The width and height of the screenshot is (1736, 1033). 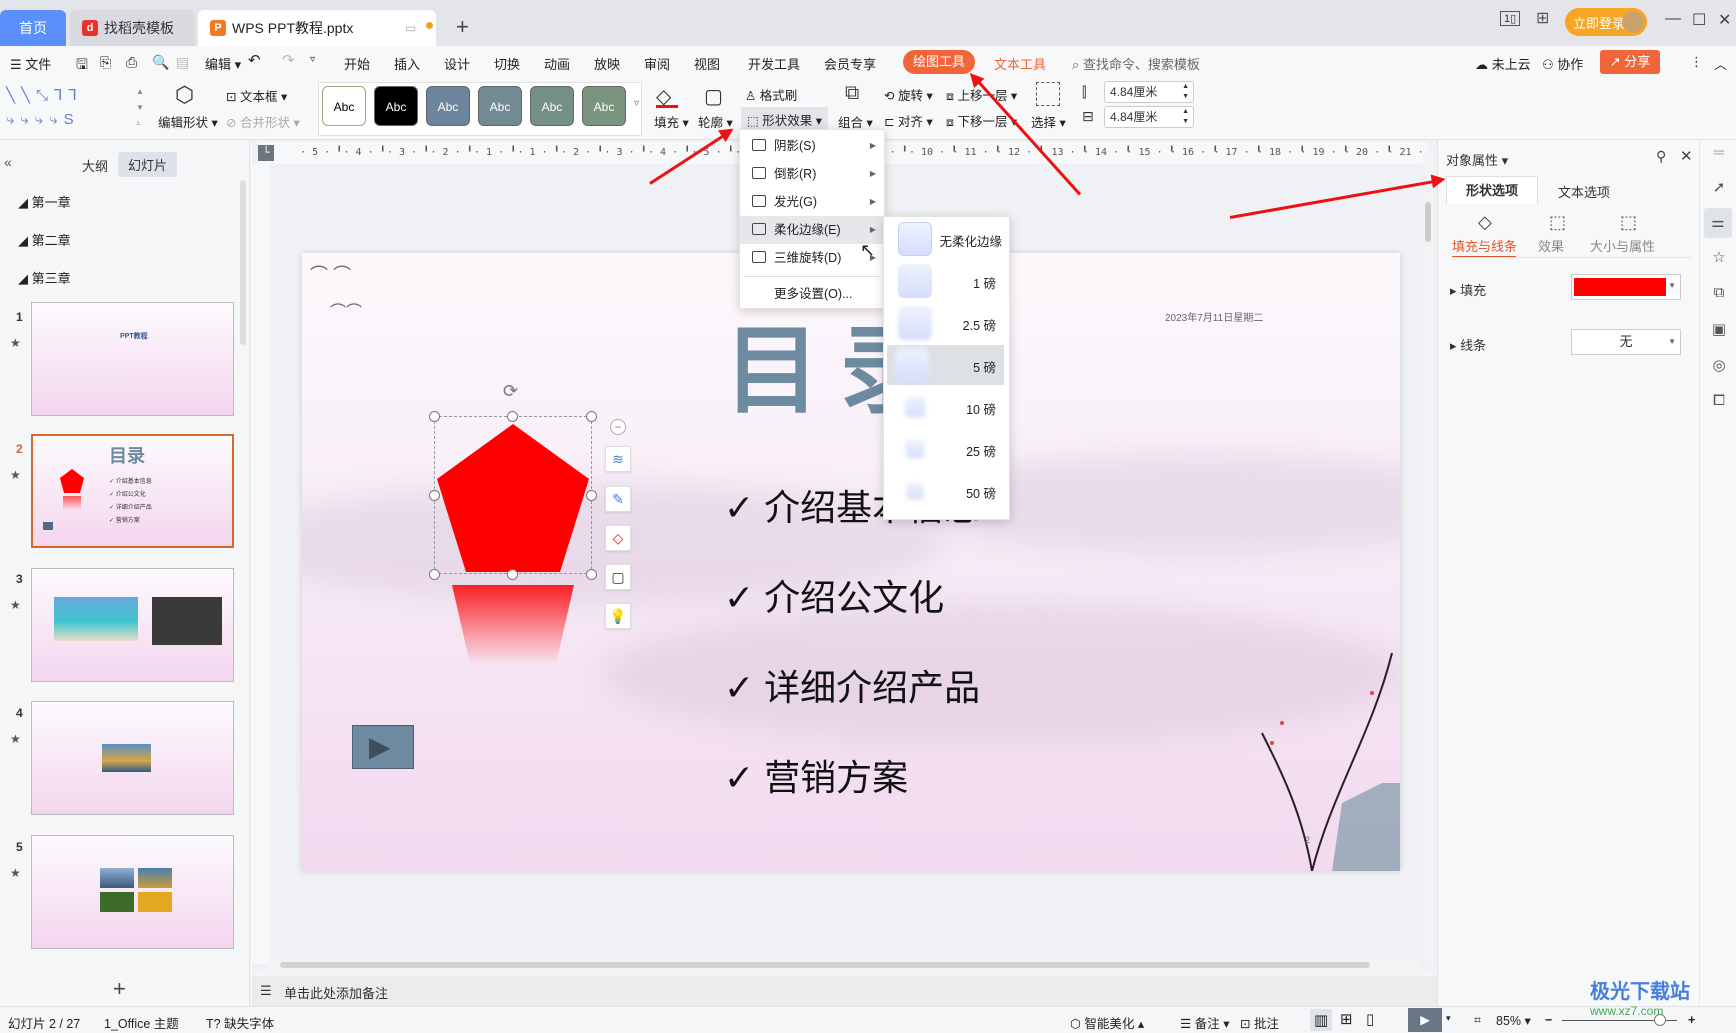 What do you see at coordinates (1510, 18) in the screenshot?
I see `layout-icon: 1▯` at bounding box center [1510, 18].